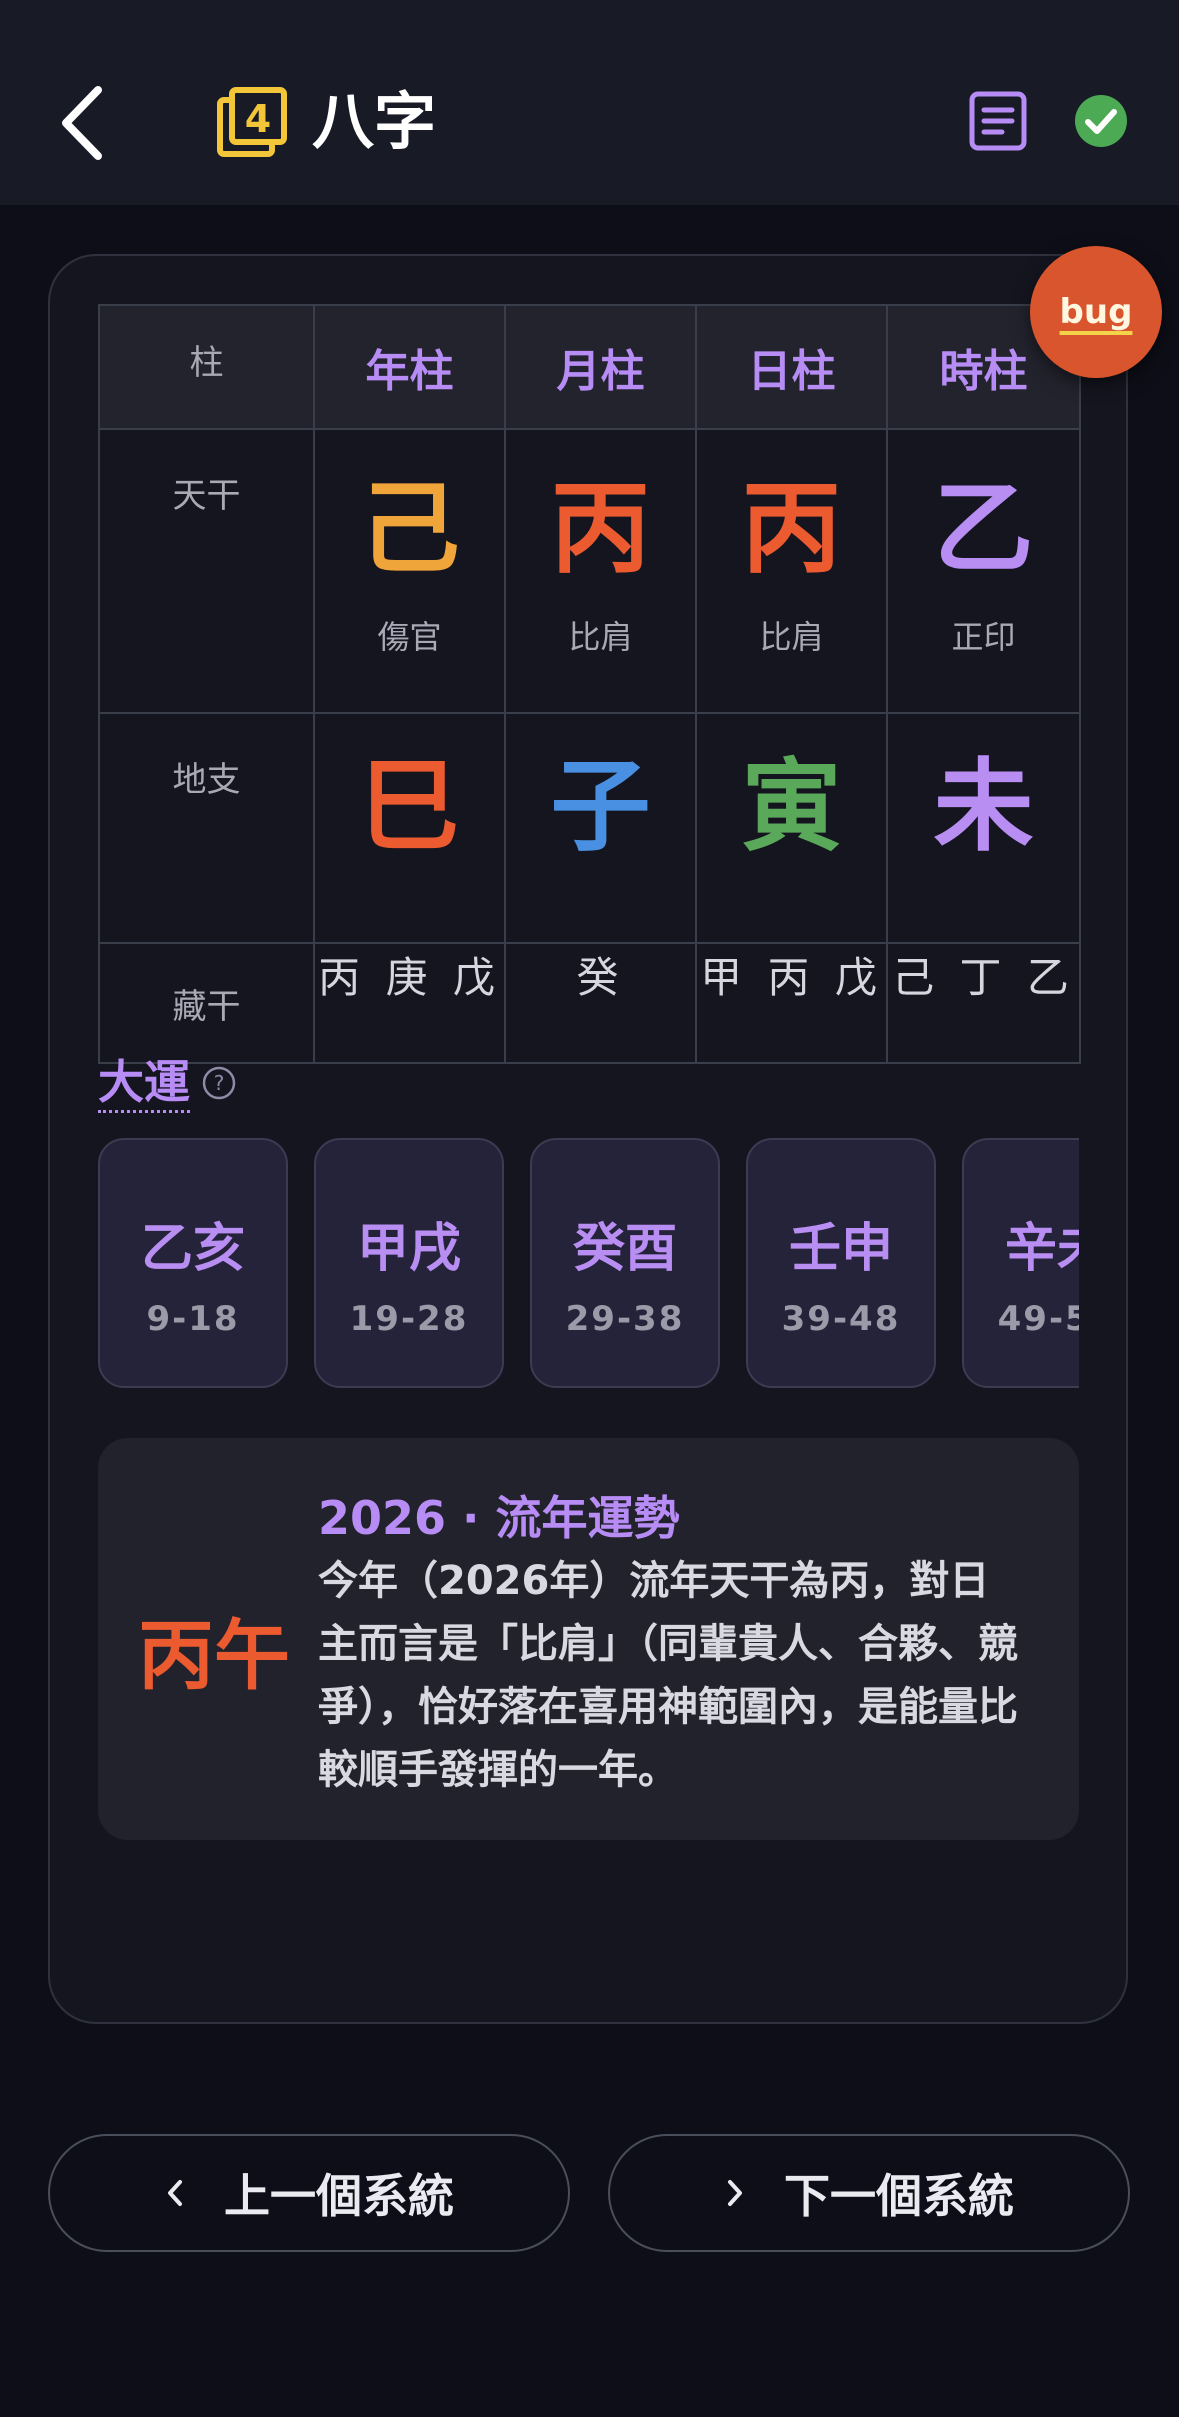 Image resolution: width=1179 pixels, height=2417 pixels. I want to click on ten-god-label: 正印, so click(983, 637).